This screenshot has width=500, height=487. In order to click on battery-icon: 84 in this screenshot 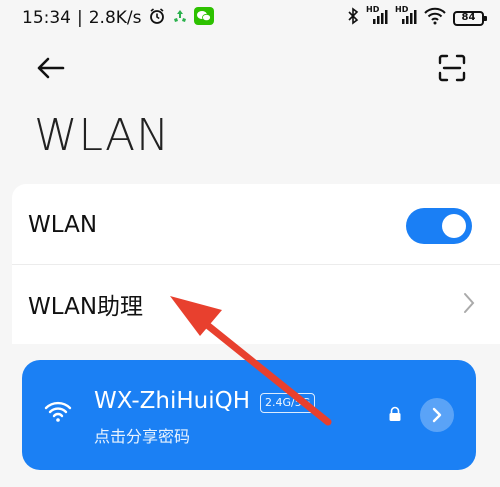, I will do `click(470, 18)`.